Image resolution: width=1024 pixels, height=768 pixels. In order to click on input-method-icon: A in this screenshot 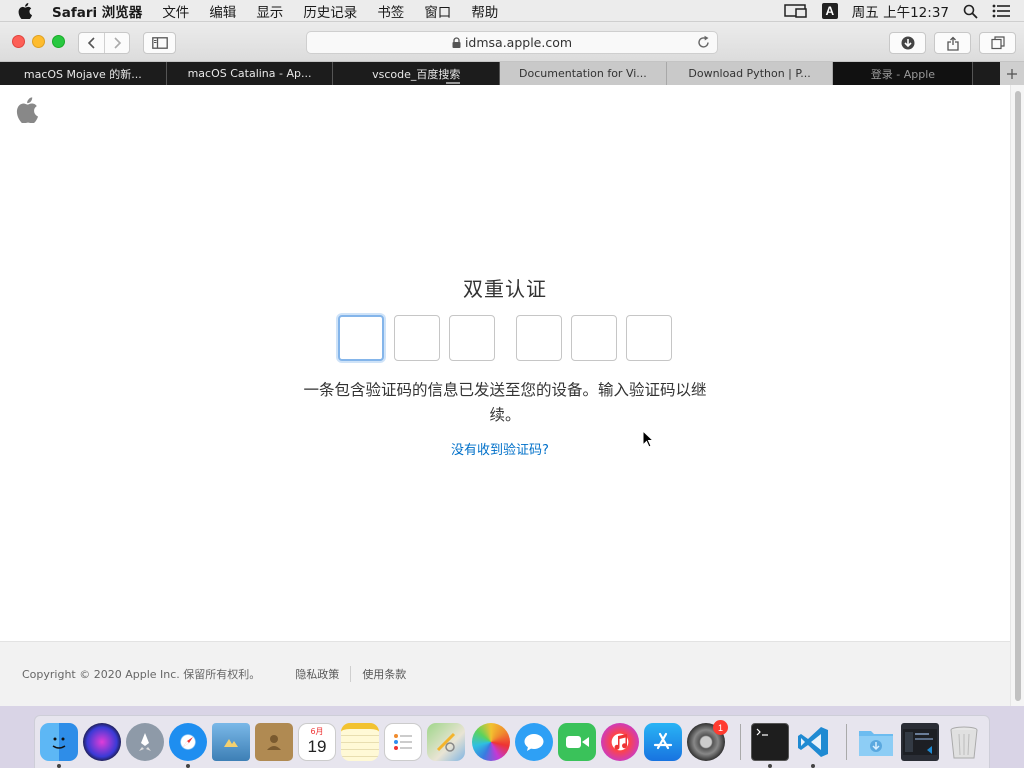, I will do `click(829, 11)`.